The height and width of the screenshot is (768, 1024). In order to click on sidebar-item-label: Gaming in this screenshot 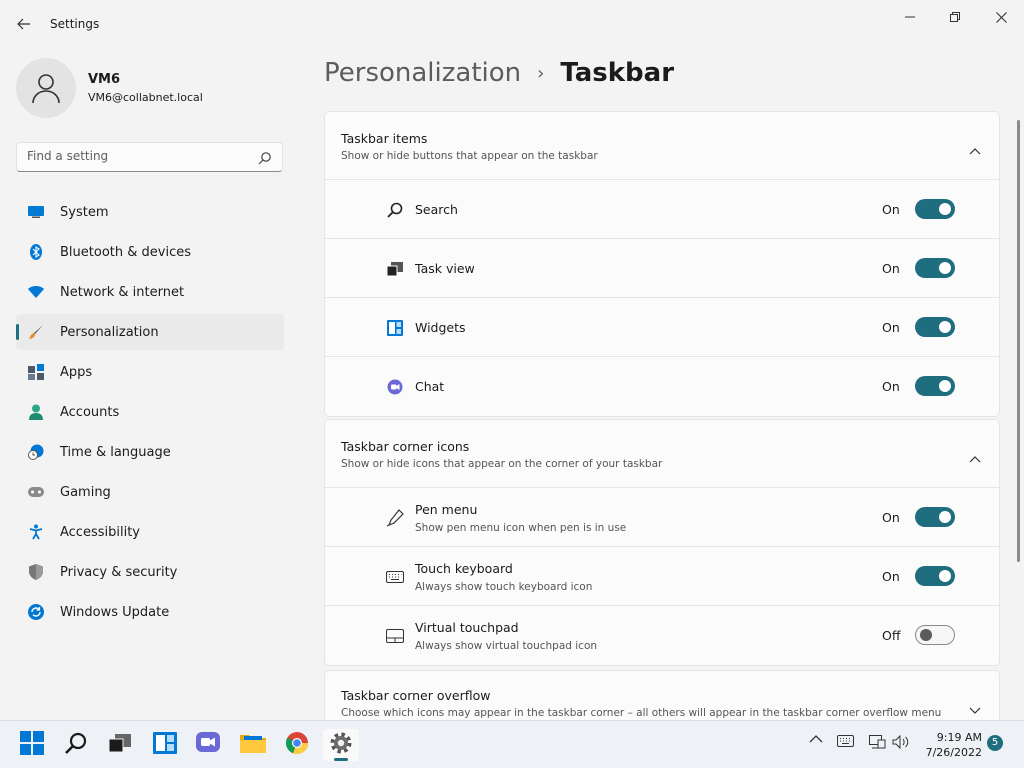, I will do `click(85, 492)`.